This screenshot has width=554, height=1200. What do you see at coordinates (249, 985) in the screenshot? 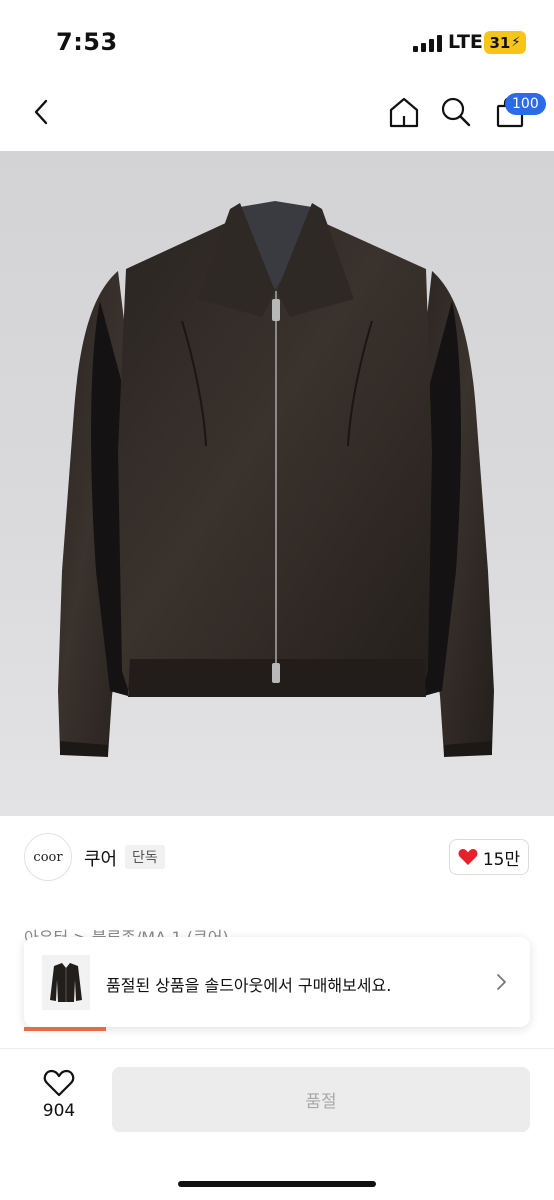
I see `soldout-banner-text: 품절된 상품을 솔드아웃에서 구매해보세요.` at bounding box center [249, 985].